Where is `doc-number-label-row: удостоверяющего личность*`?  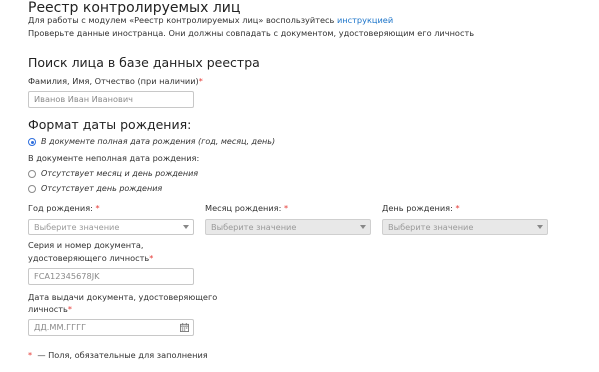 doc-number-label-row: удостоверяющего личность* is located at coordinates (90, 258).